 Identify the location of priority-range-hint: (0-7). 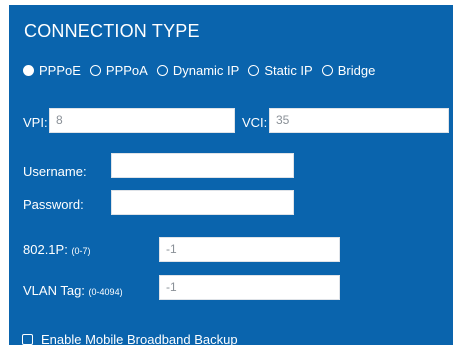
(81, 251).